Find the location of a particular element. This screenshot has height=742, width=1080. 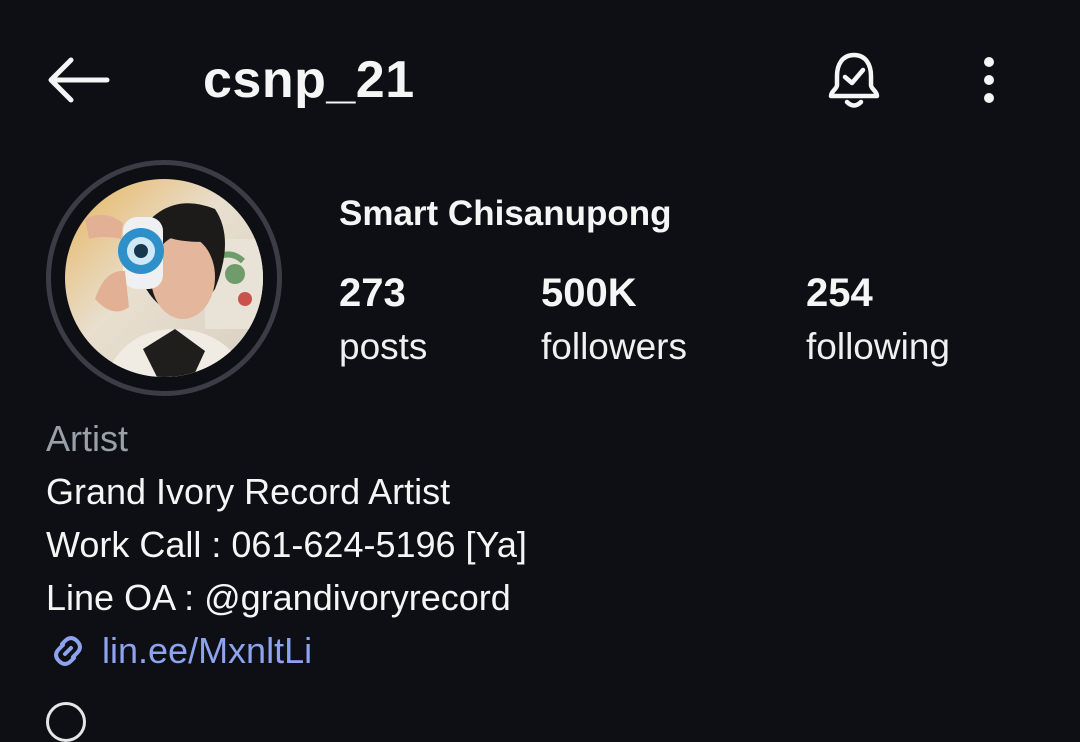

bio-link: lin.ee/MxnltLi is located at coordinates (546, 650).